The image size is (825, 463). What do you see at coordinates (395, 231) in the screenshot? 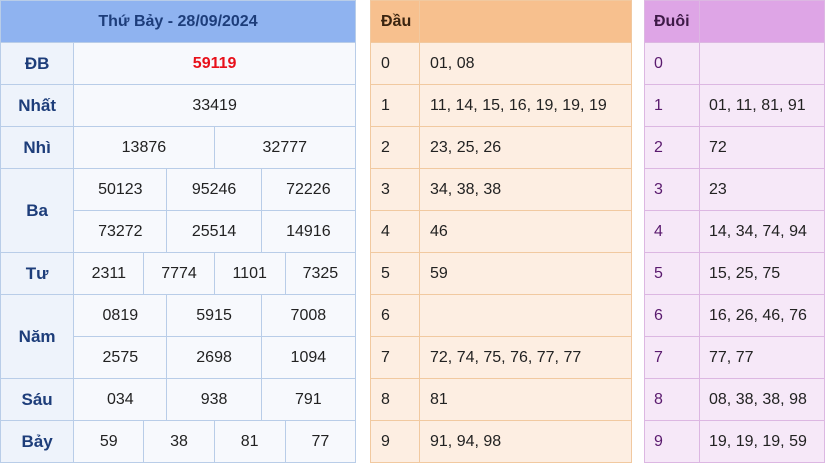
I see `head-digit: 4` at bounding box center [395, 231].